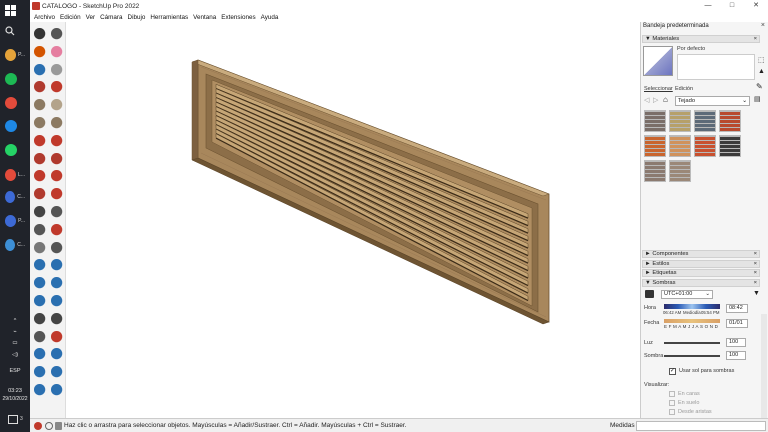  Describe the element at coordinates (90, 17) in the screenshot. I see `menu-ver: Ver` at that location.